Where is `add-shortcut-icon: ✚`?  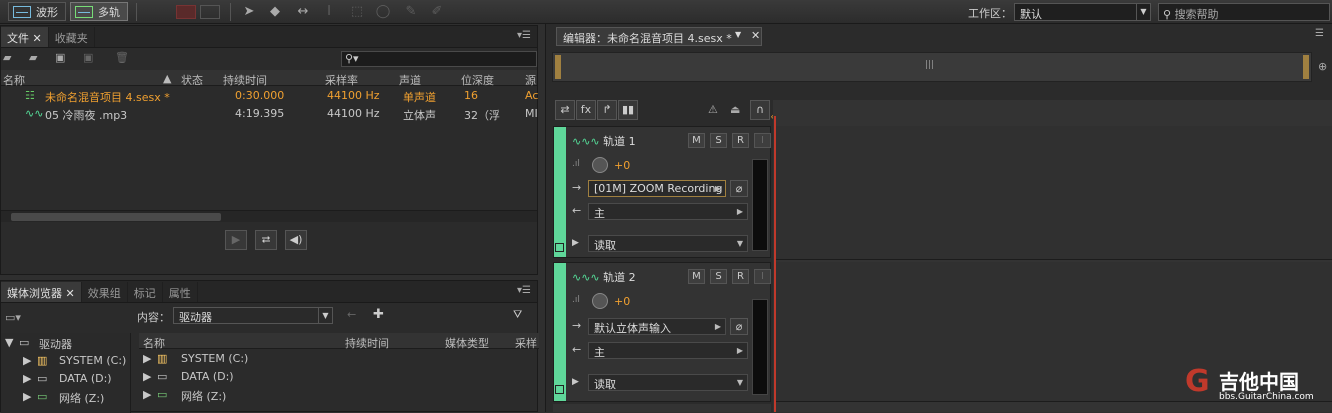
add-shortcut-icon: ✚ is located at coordinates (378, 314).